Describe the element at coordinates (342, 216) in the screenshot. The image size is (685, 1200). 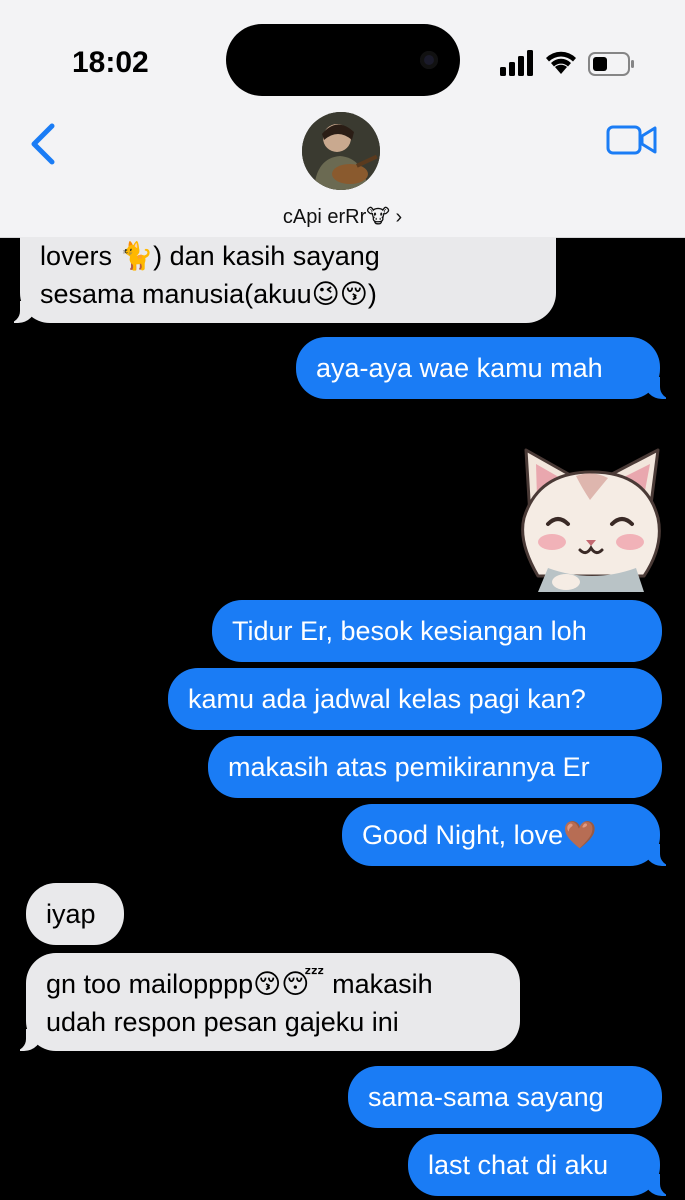
I see `contact-name: cApi erRr🐮 ›` at that location.